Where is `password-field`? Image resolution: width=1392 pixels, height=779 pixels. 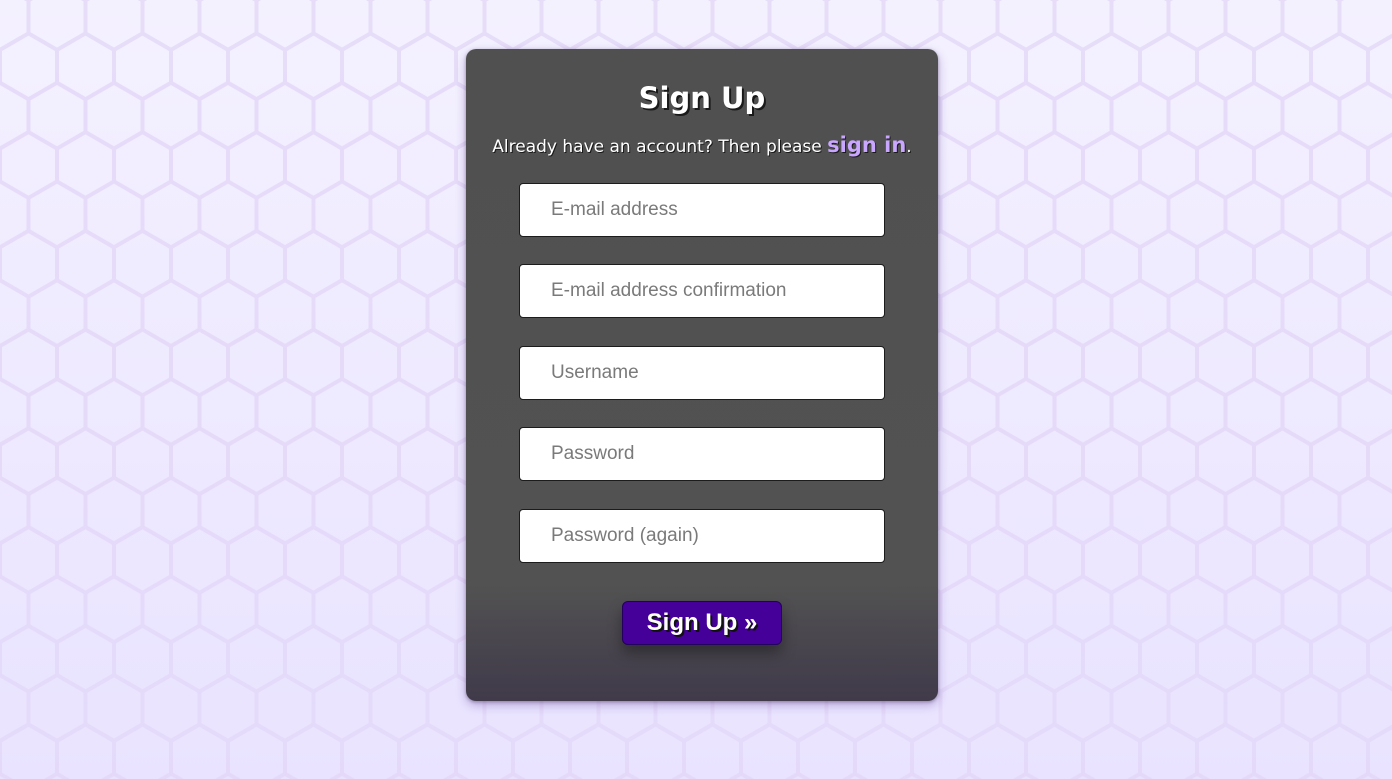 password-field is located at coordinates (702, 454).